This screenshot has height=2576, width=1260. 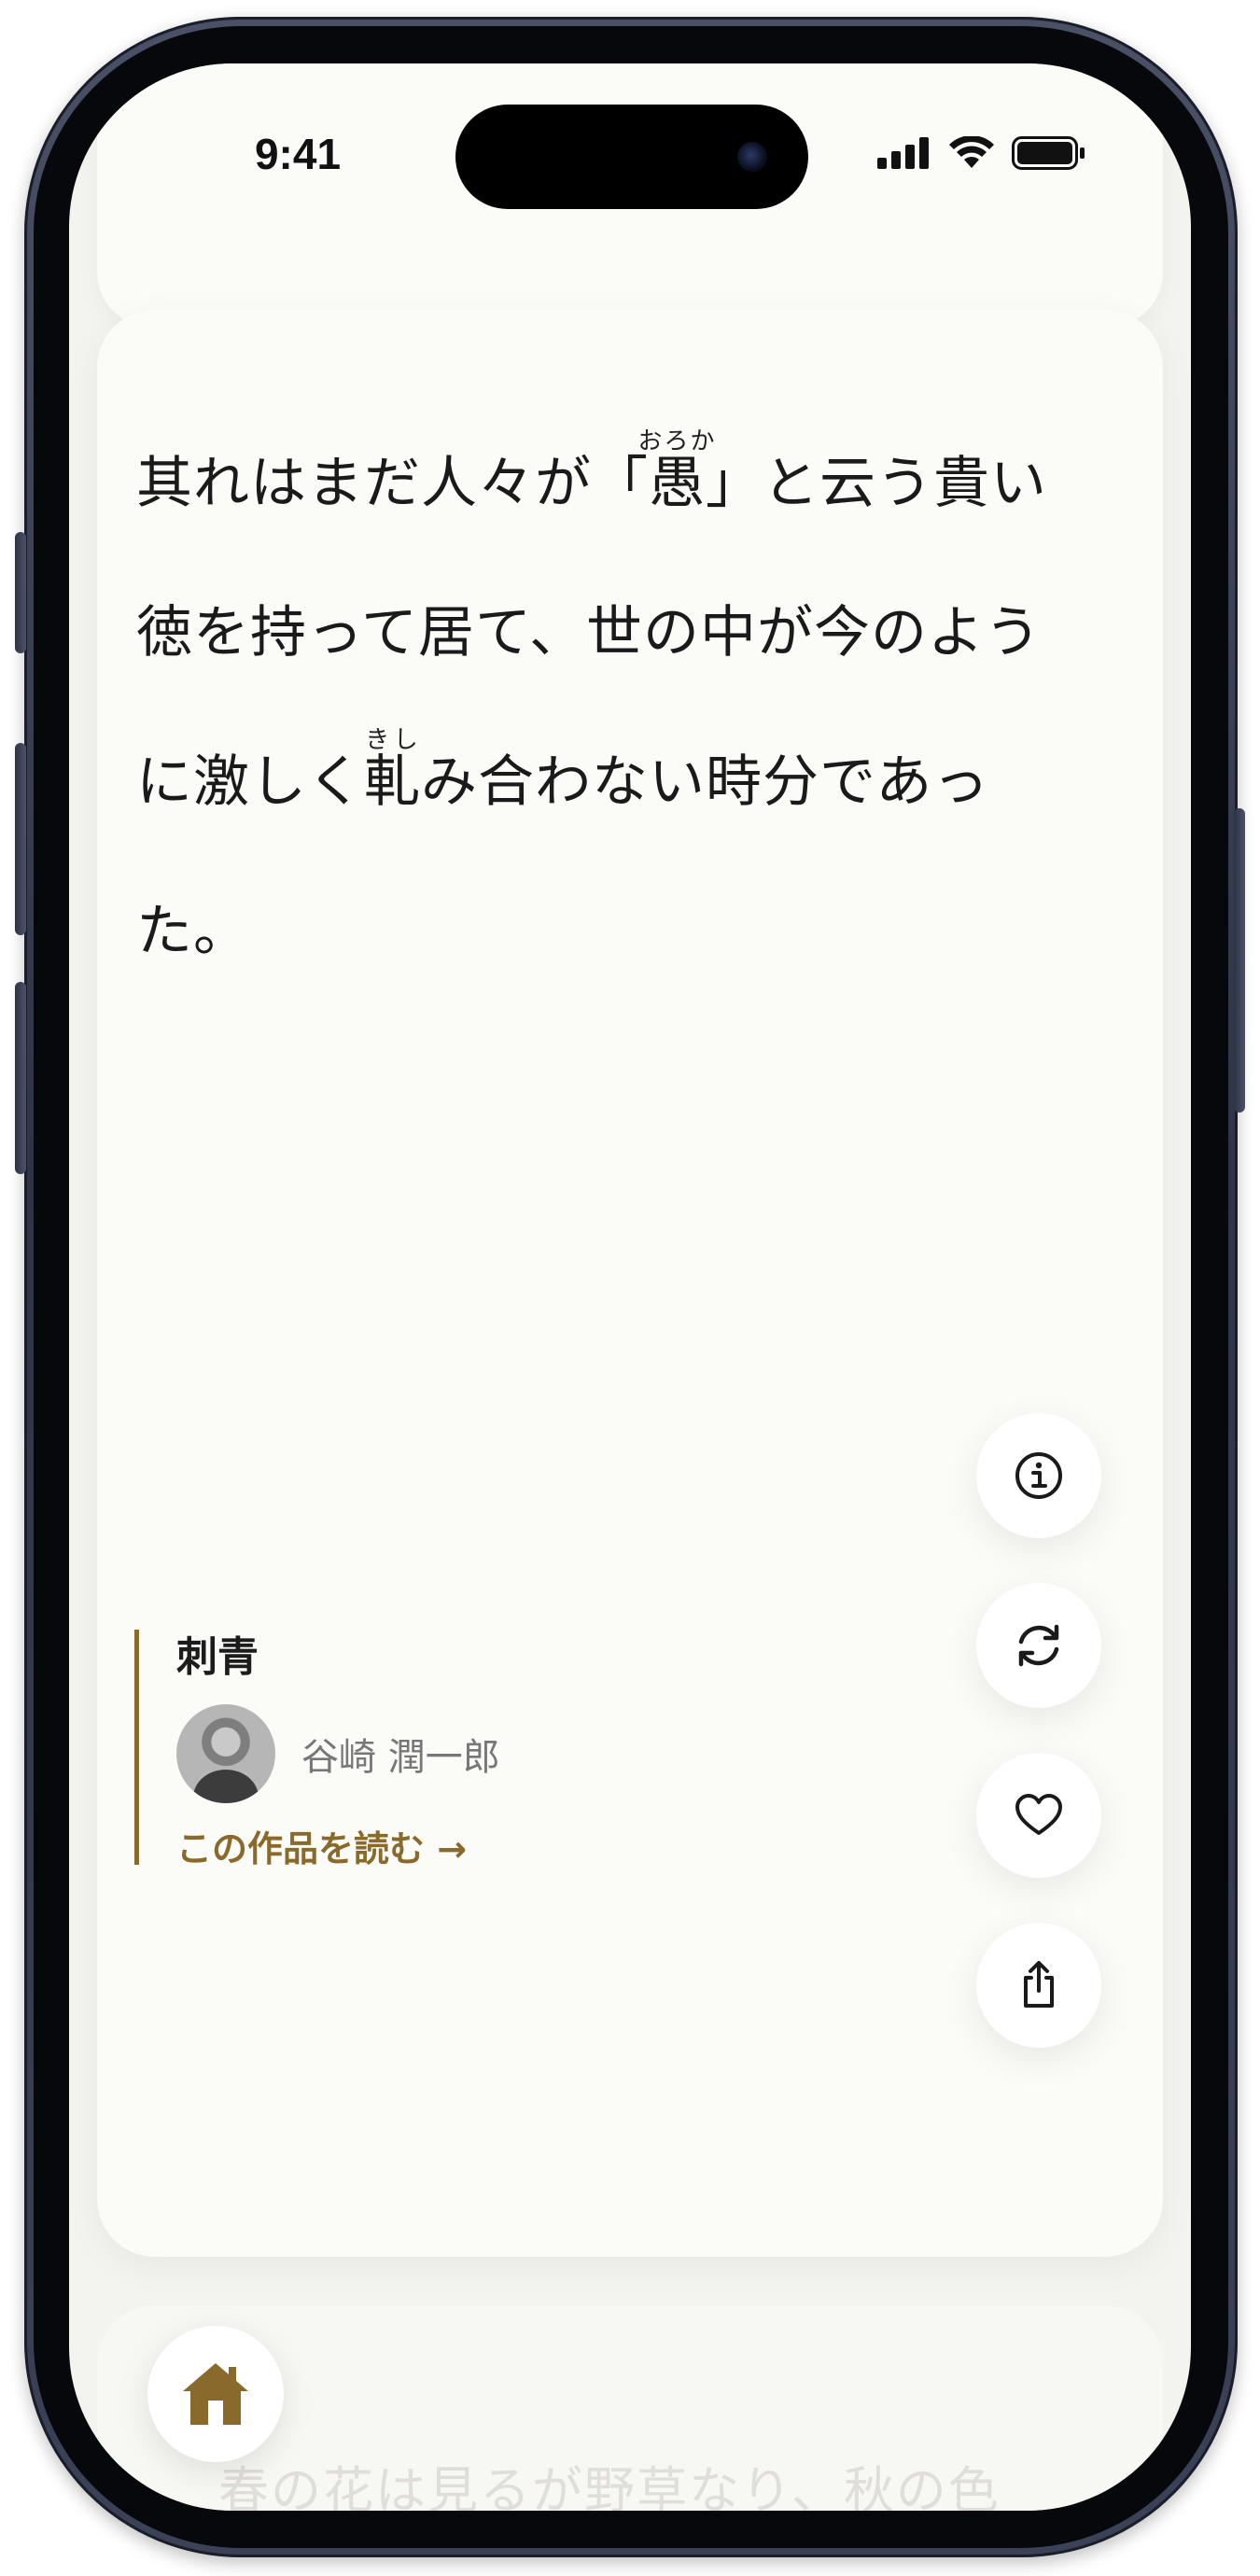 I want to click on refresh-button, so click(x=1038, y=1645).